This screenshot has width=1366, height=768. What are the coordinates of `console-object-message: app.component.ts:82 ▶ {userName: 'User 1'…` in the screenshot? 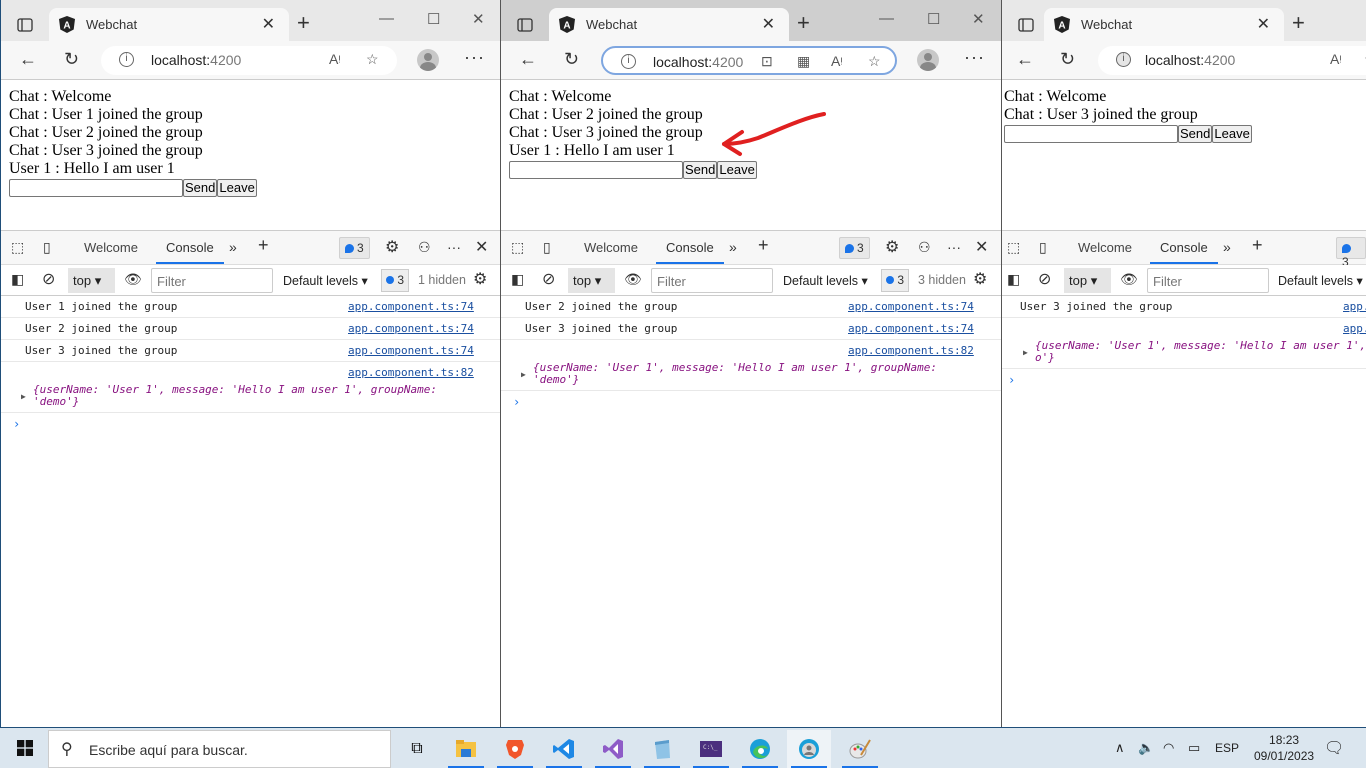 It's located at (751, 365).